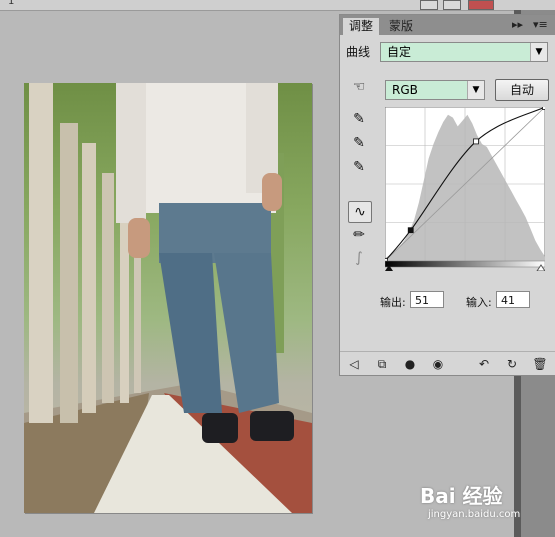 Image resolution: width=555 pixels, height=537 pixels. Describe the element at coordinates (484, 364) in the screenshot. I see `view-previous-icon: ↶` at that location.